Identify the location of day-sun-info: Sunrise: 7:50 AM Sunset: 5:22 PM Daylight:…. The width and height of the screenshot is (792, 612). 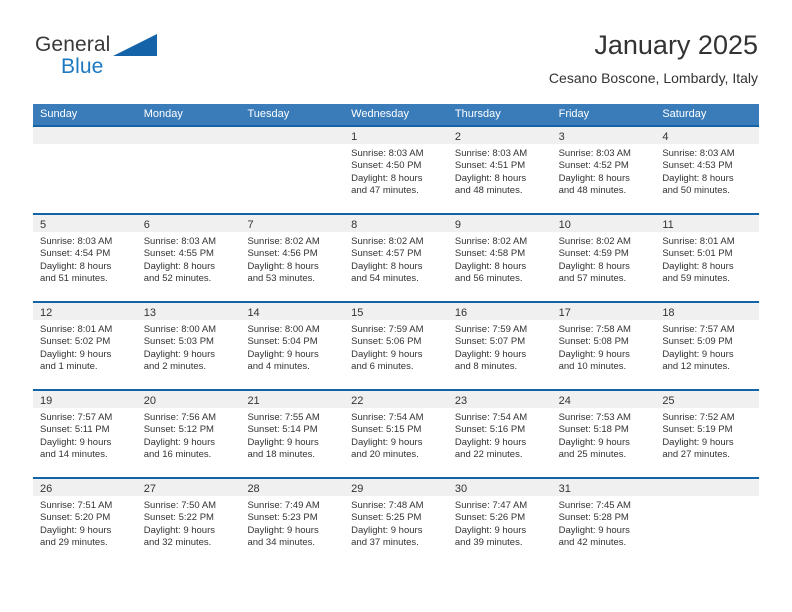
(189, 523).